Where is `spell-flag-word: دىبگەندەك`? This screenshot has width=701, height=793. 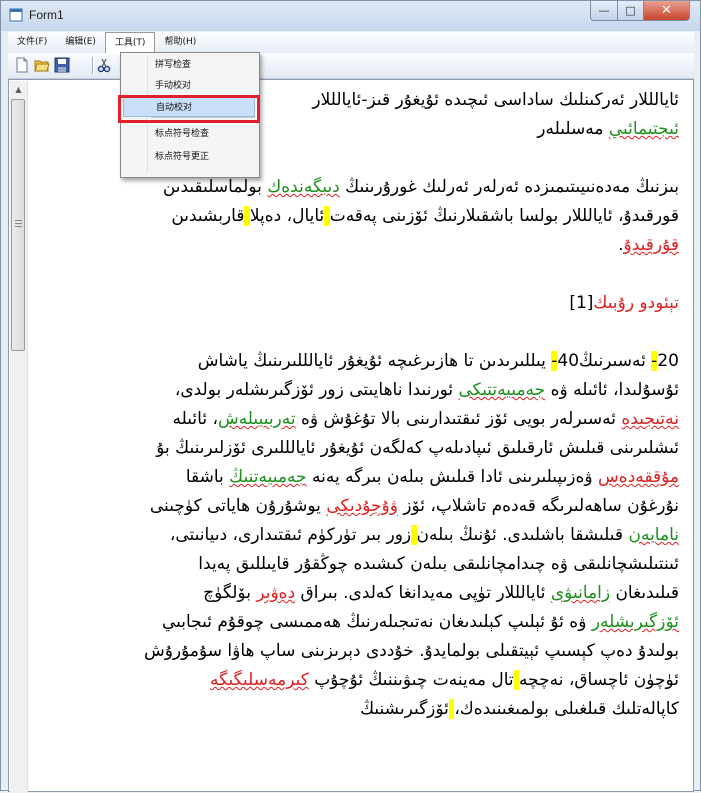
spell-flag-word: دىبگەندەك is located at coordinates (303, 187).